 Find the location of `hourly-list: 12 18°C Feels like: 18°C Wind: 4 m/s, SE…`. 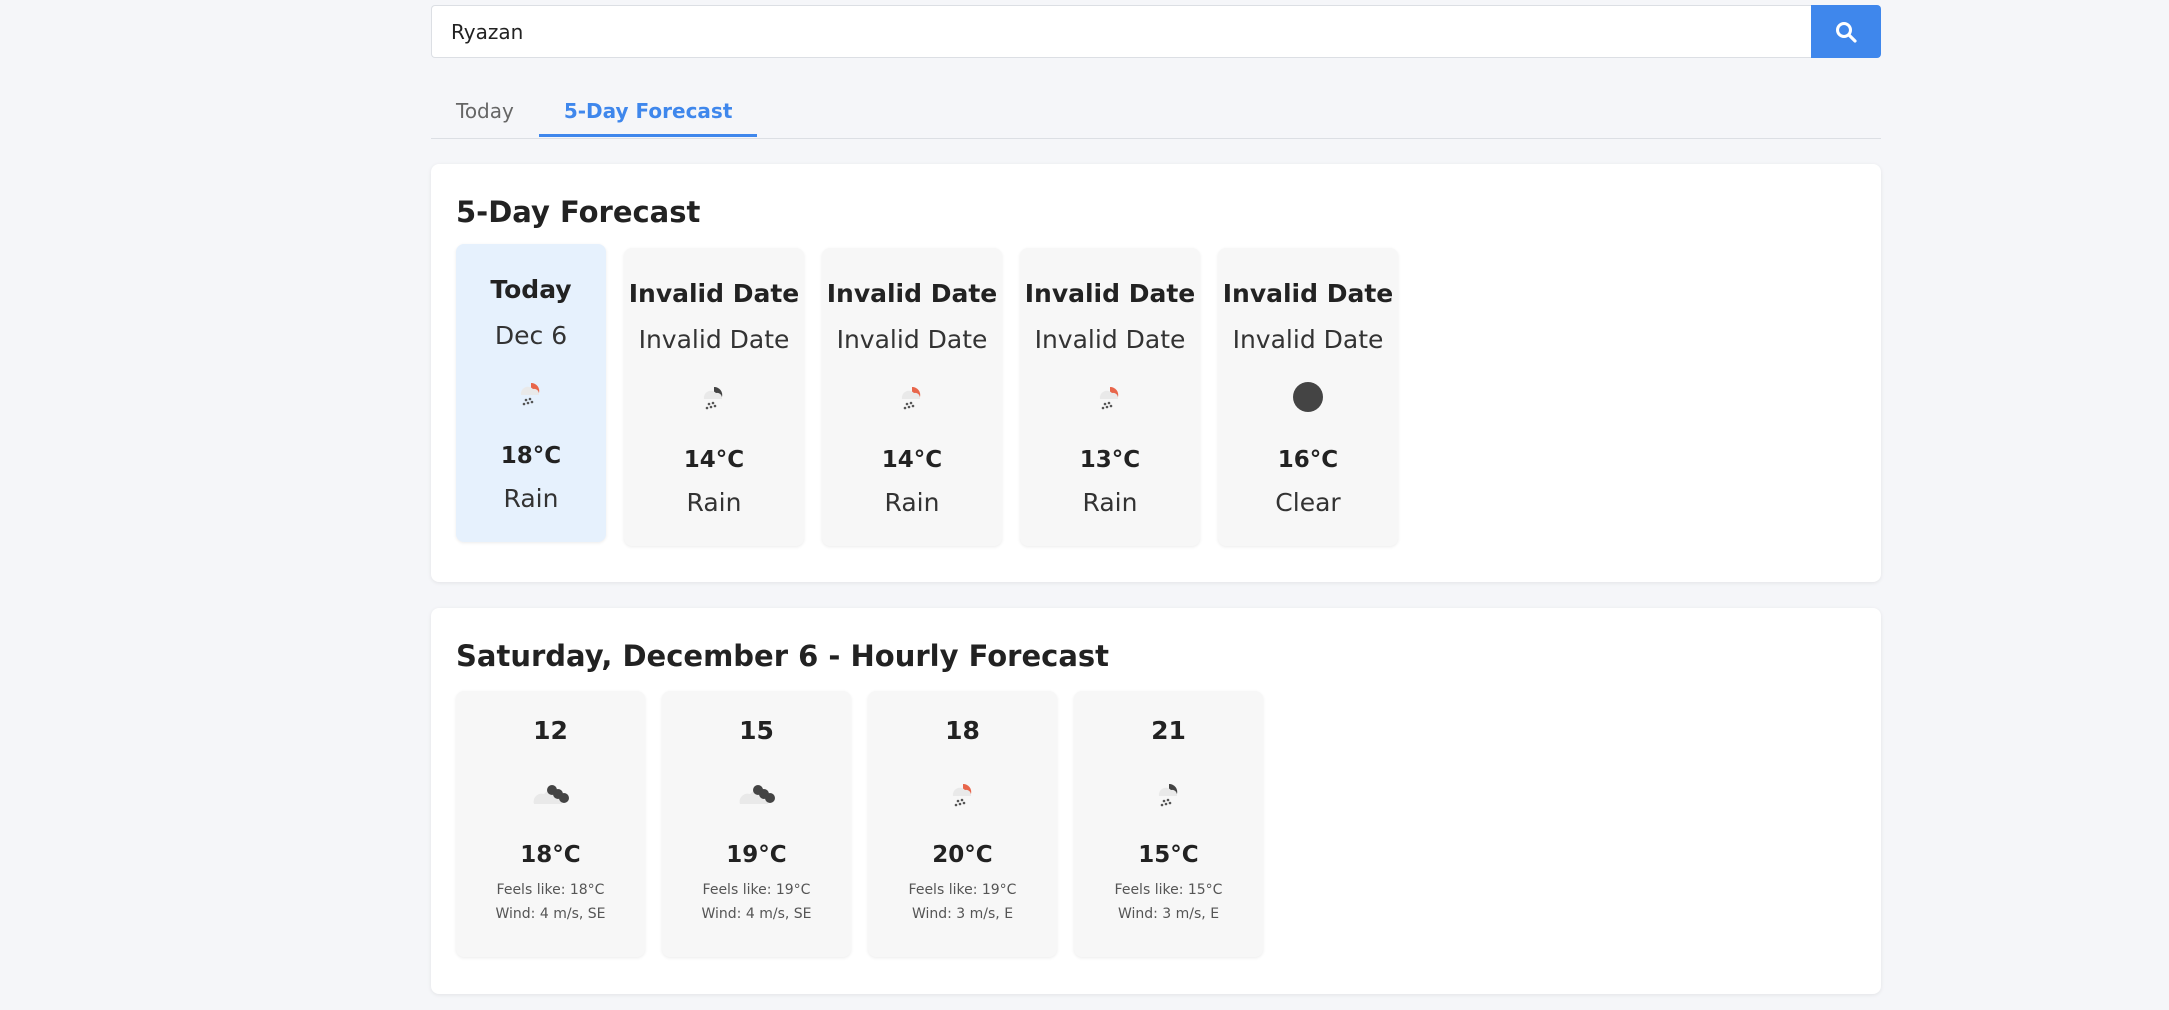

hourly-list: 12 18°C Feels like: 18°C Wind: 4 m/s, SE… is located at coordinates (859, 824).